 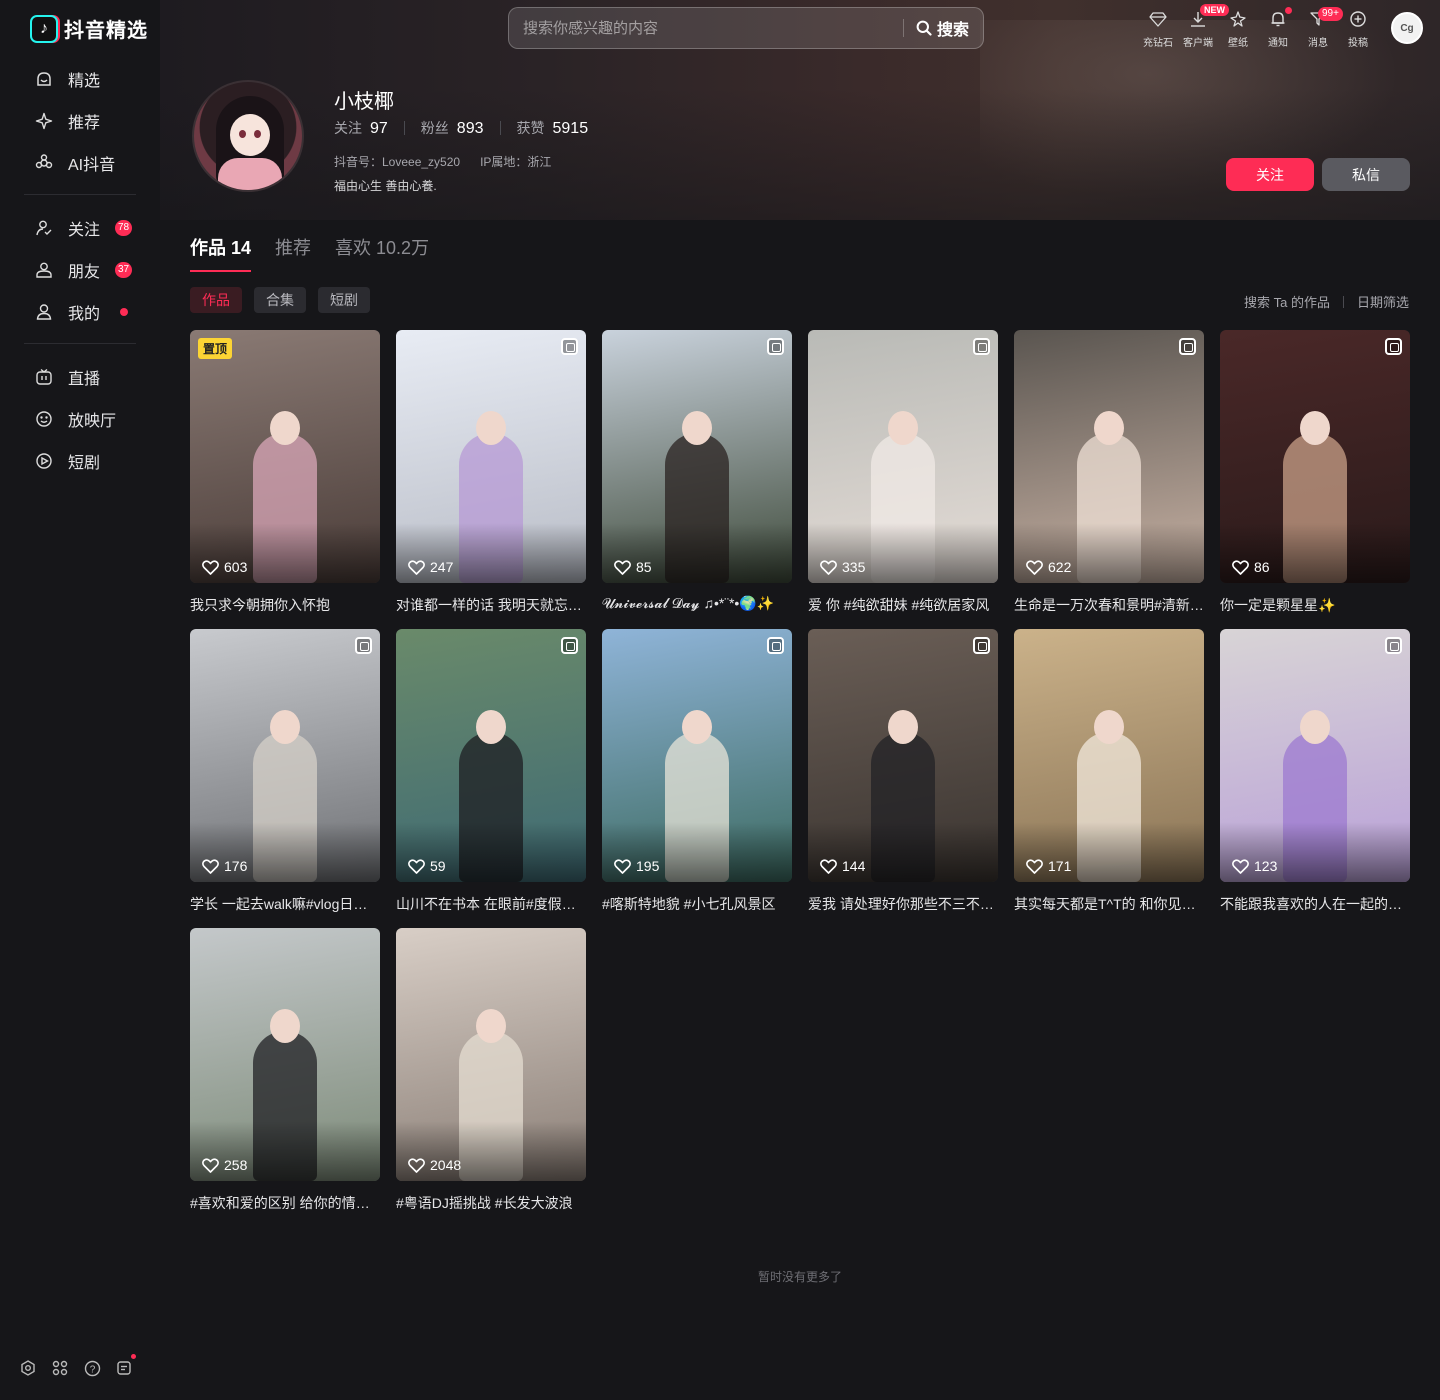 What do you see at coordinates (280, 300) in the screenshot?
I see `filter-chip: 合集` at bounding box center [280, 300].